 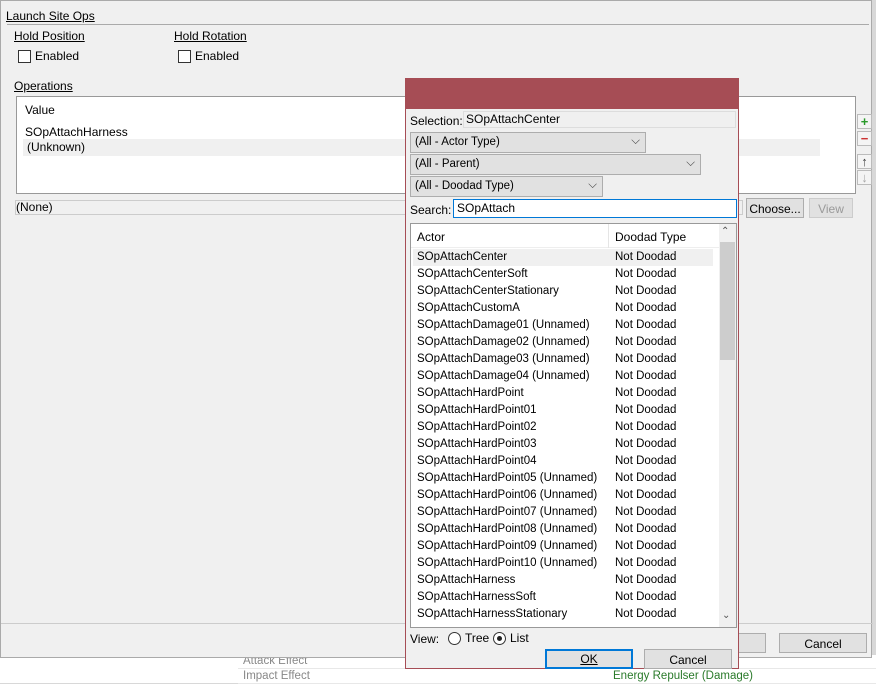 I want to click on actor-name: SOpAttachHardPoint08 (Unnamed), so click(x=507, y=529).